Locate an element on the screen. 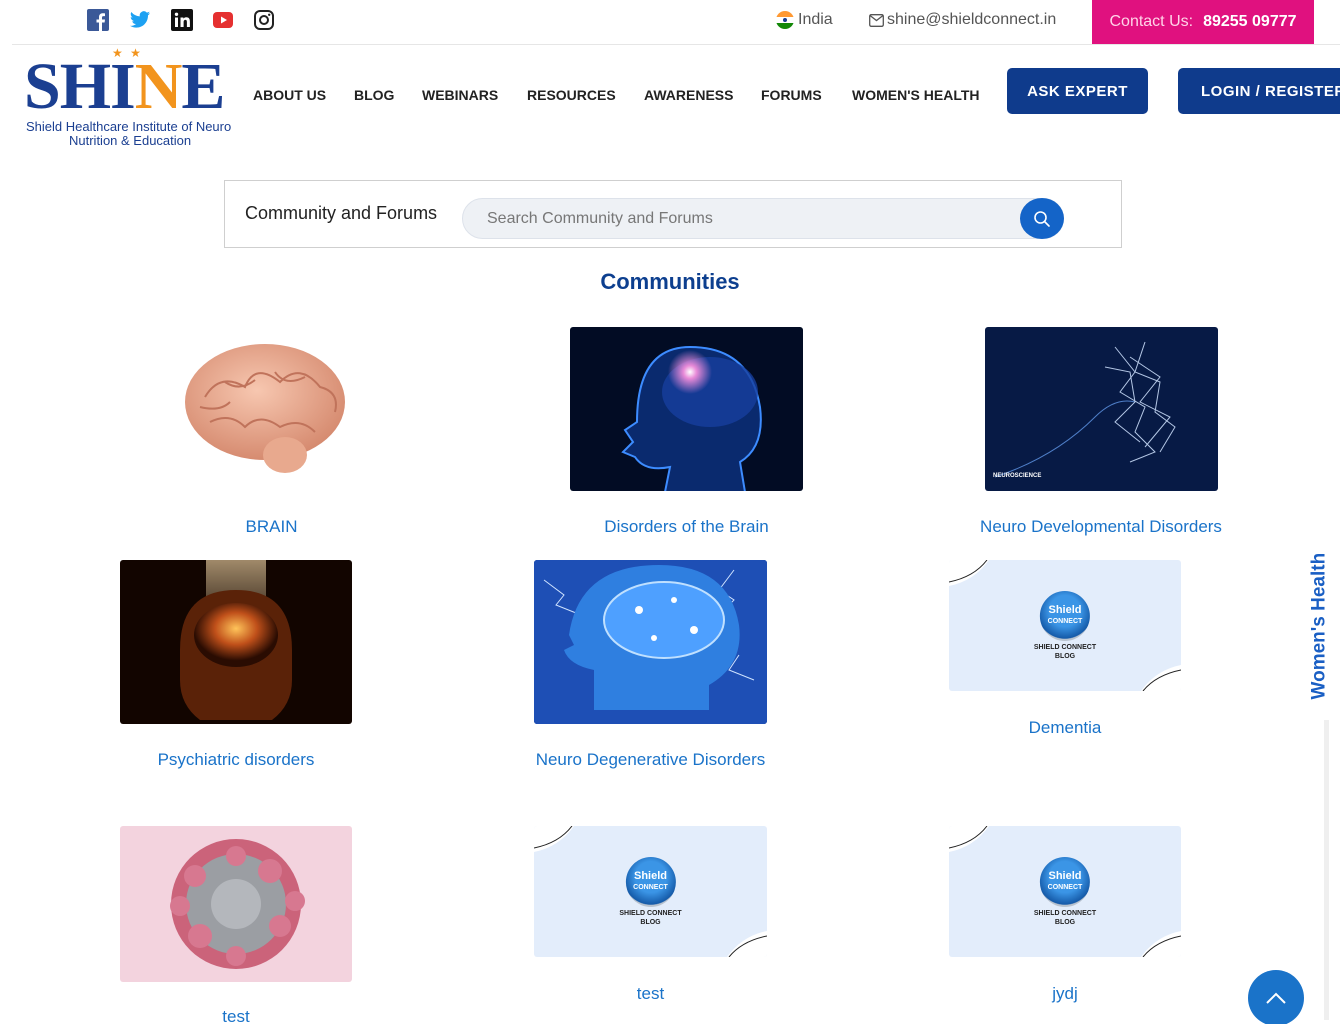 This screenshot has width=1340, height=1024. email-address: shine@shieldconnect.in is located at coordinates (972, 19).